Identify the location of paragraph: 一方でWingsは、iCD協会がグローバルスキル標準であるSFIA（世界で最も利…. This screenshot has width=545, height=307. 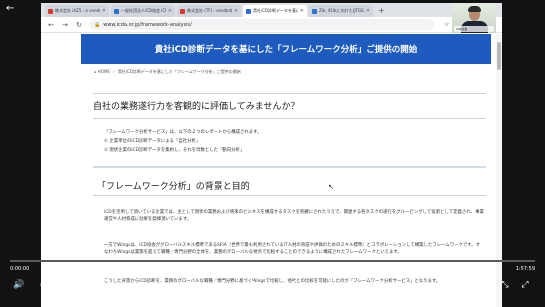
(292, 249).